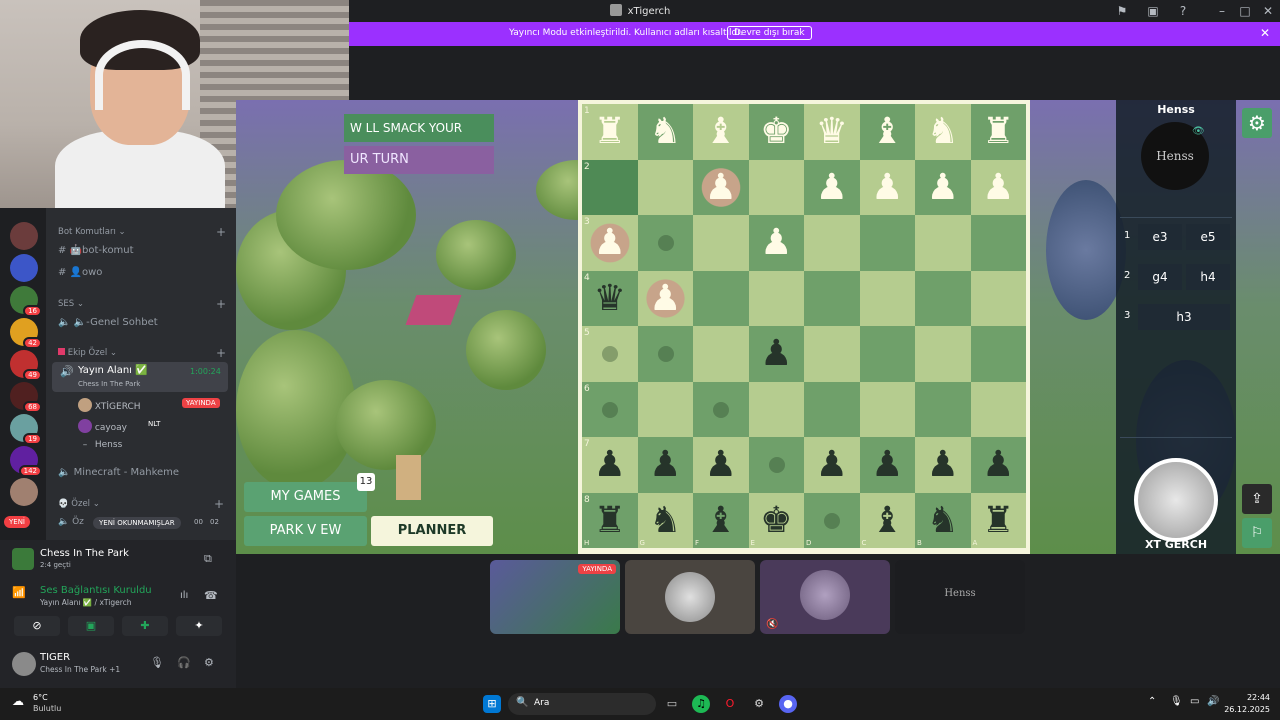 The height and width of the screenshot is (720, 1280). What do you see at coordinates (305, 497) in the screenshot?
I see `my-games-button: MY GAMES` at bounding box center [305, 497].